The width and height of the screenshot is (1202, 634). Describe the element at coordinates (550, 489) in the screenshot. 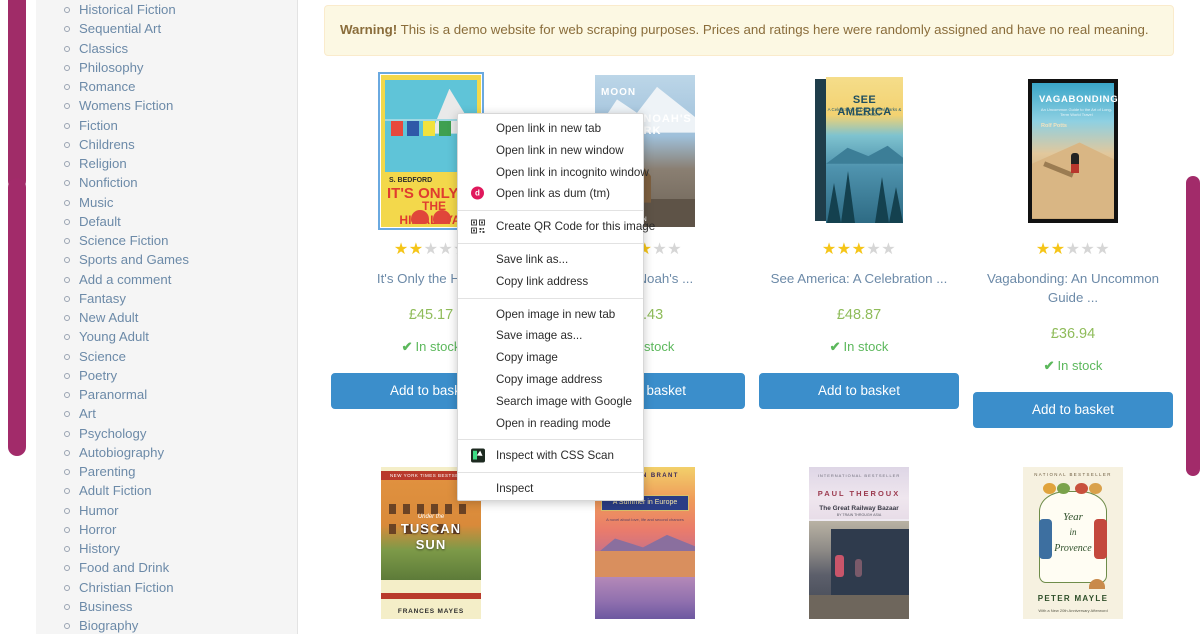

I see `context-menu-item: Inspect` at that location.